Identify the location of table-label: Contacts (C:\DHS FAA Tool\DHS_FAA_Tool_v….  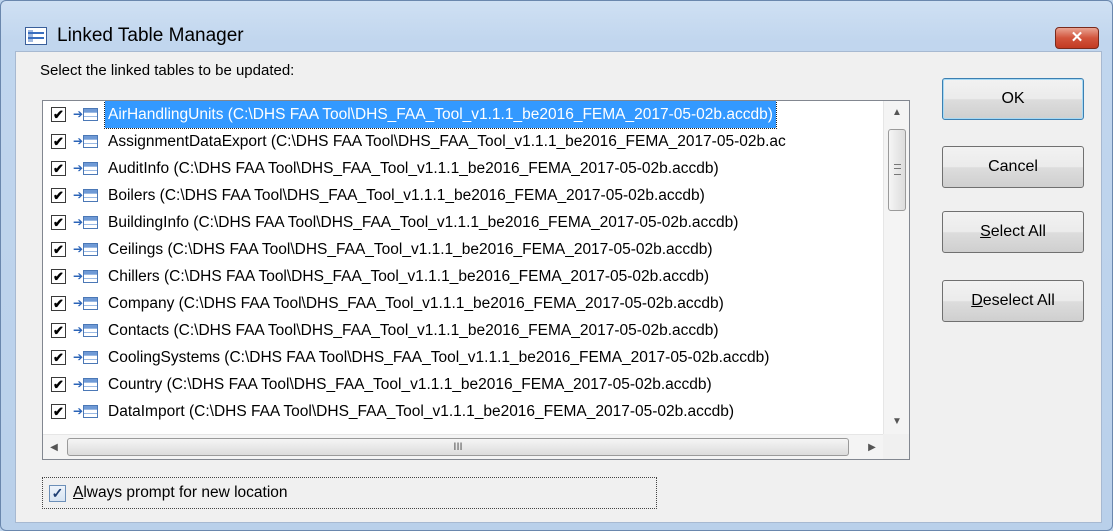
(413, 330).